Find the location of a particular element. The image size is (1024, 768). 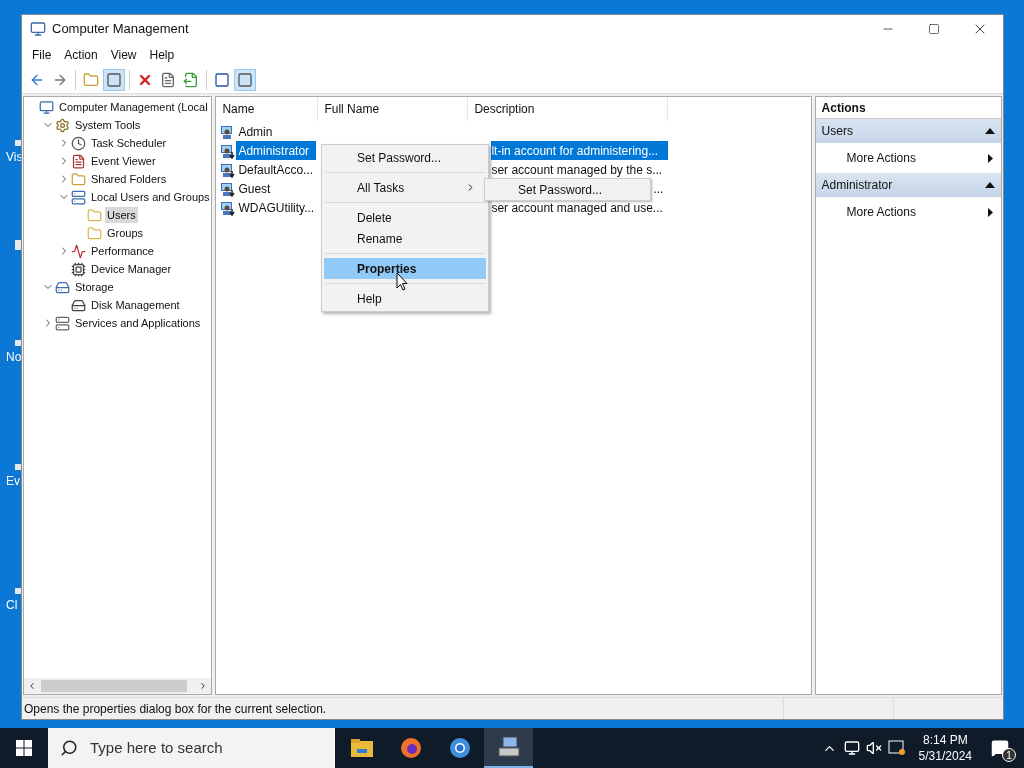

windows-logo-icon is located at coordinates (24, 748).